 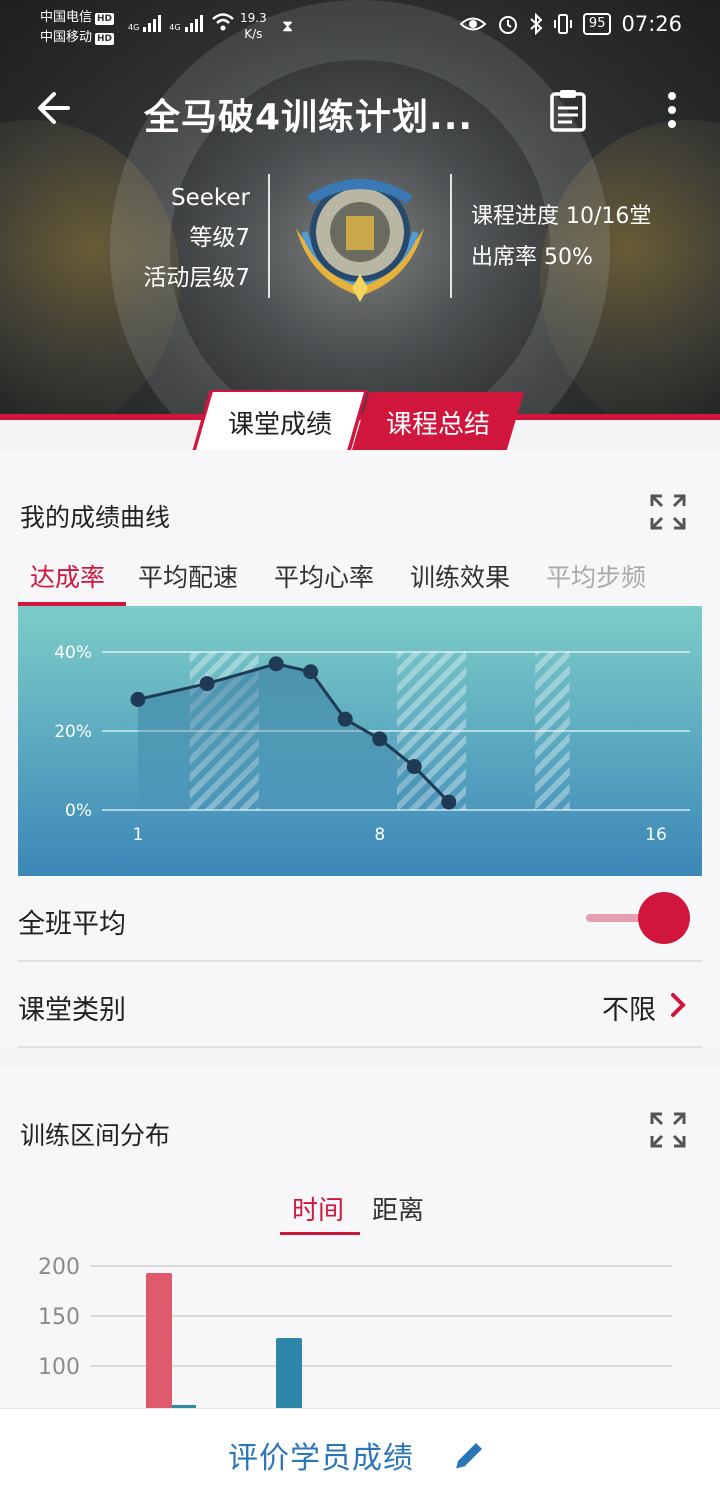 What do you see at coordinates (469, 1456) in the screenshot?
I see `pencil-icon` at bounding box center [469, 1456].